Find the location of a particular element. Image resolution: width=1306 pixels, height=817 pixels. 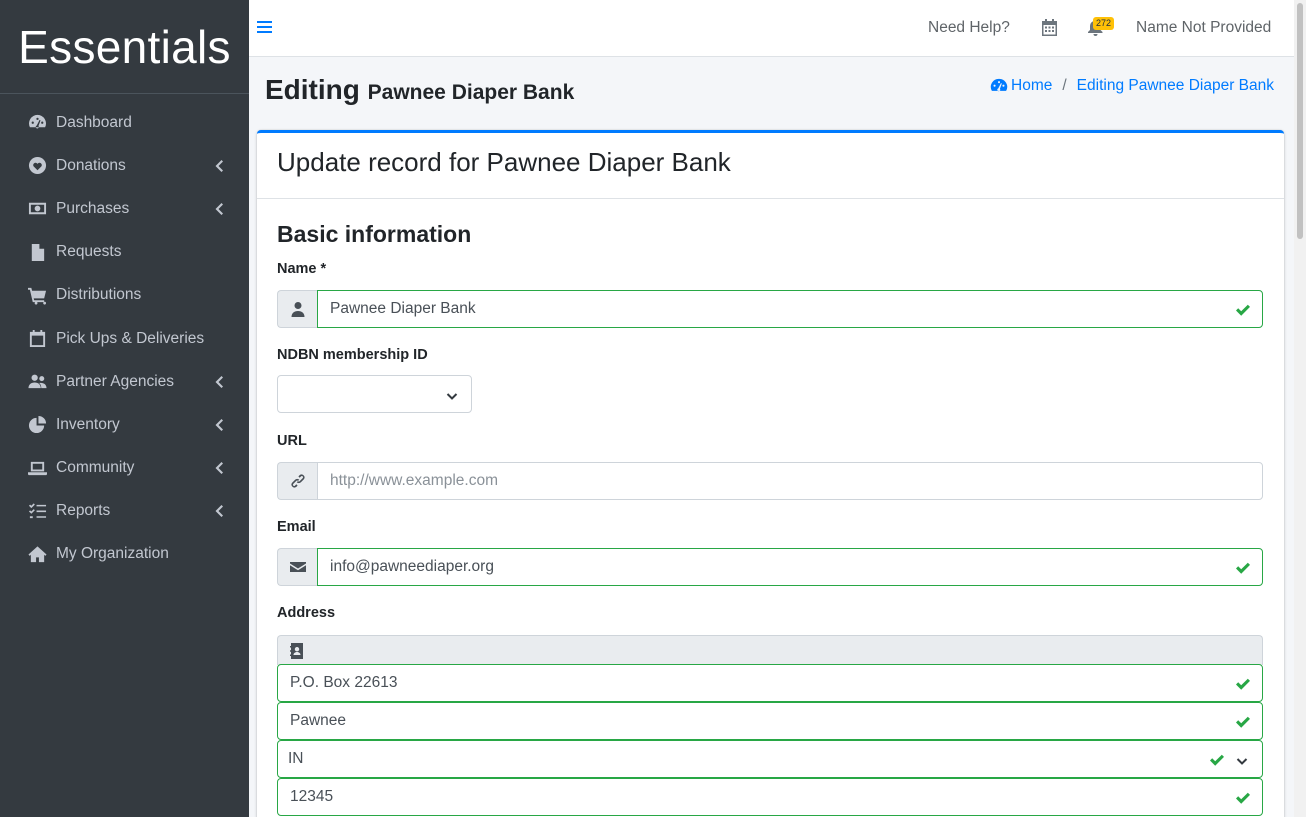

page-title-prefix: Editing is located at coordinates (312, 89).